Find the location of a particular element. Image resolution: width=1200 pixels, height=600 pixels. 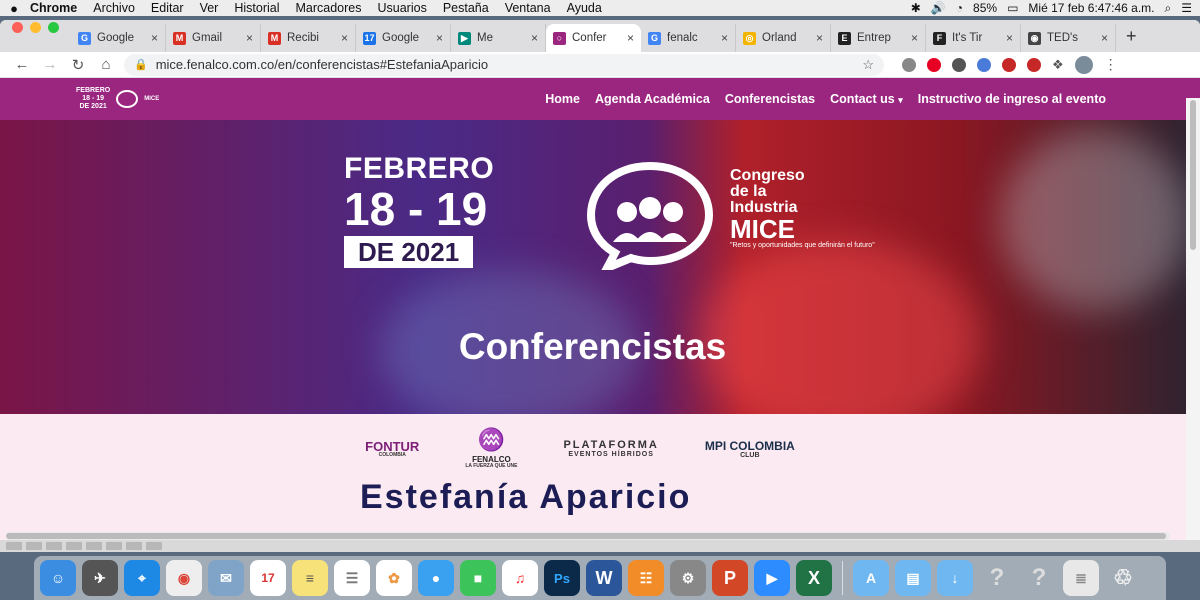

battery-icon: ▭ is located at coordinates (1012, 8).